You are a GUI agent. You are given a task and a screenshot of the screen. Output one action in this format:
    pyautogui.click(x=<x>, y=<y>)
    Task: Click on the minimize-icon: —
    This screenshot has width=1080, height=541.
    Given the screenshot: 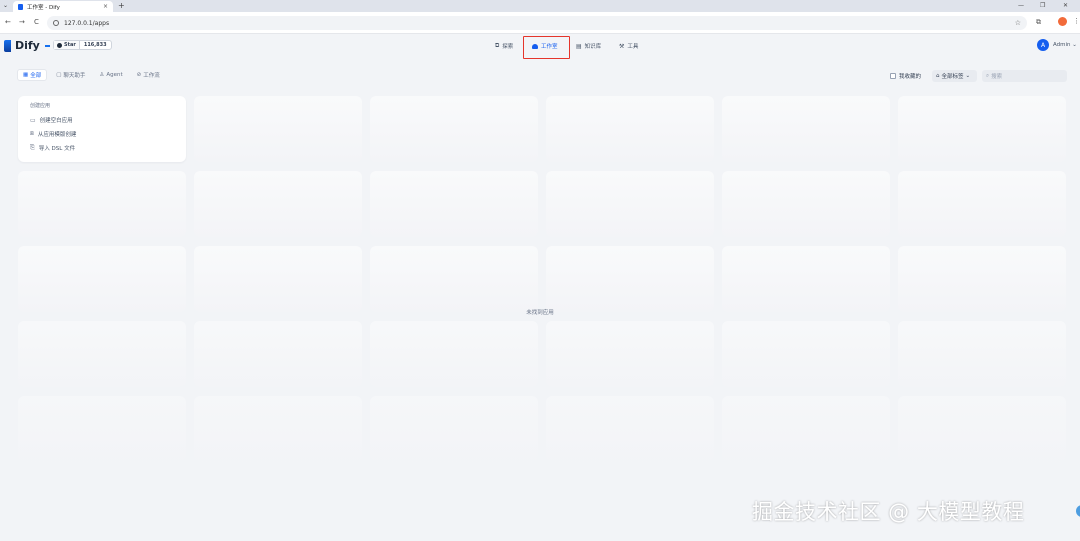 What is the action you would take?
    pyautogui.click(x=1021, y=5)
    